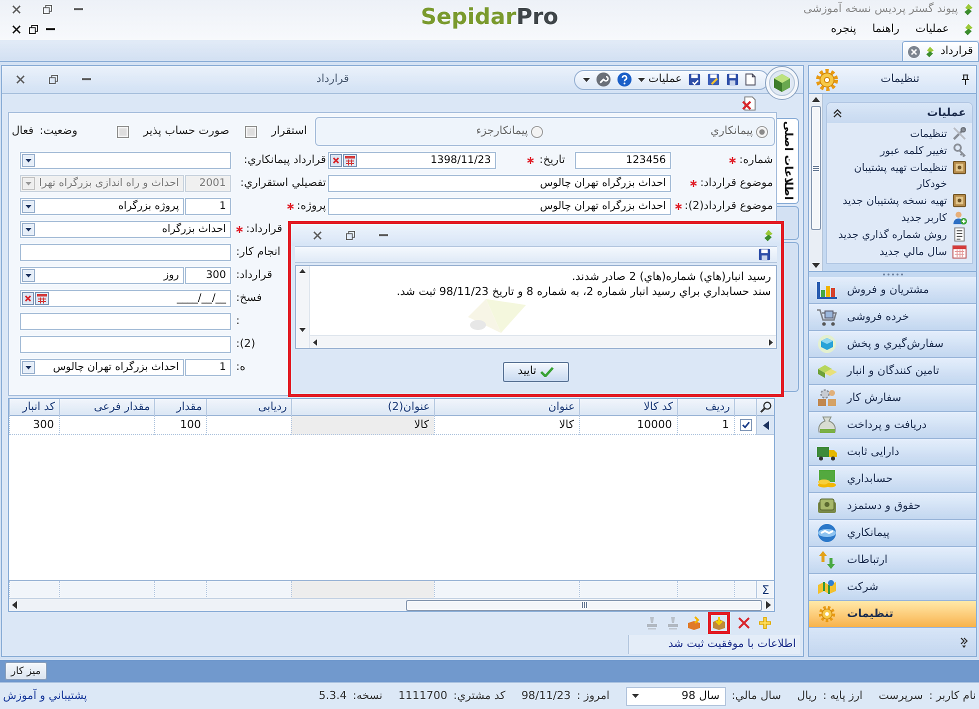 This screenshot has width=979, height=709. Describe the element at coordinates (932, 29) in the screenshot. I see `menu-item: عملیات` at that location.